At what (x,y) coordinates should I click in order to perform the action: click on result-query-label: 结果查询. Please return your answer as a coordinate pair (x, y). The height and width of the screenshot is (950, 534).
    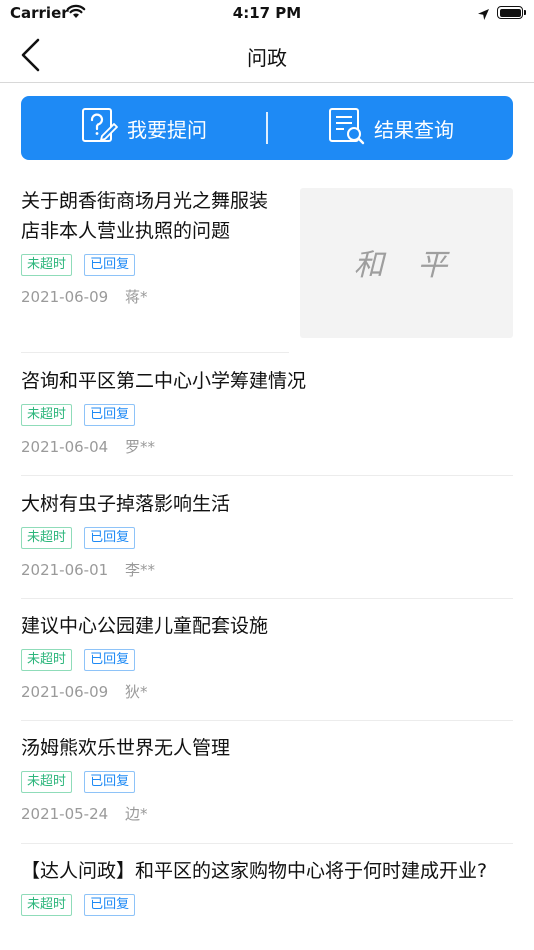
    Looking at the image, I should click on (414, 129).